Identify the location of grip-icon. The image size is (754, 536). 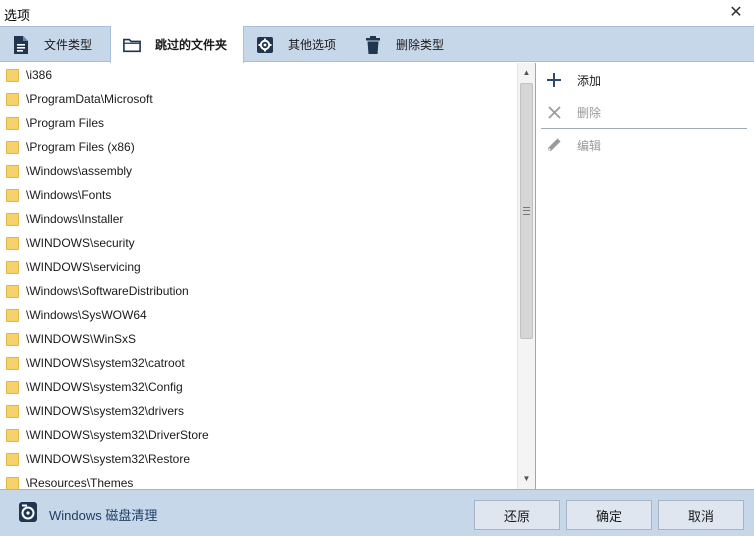
(526, 211).